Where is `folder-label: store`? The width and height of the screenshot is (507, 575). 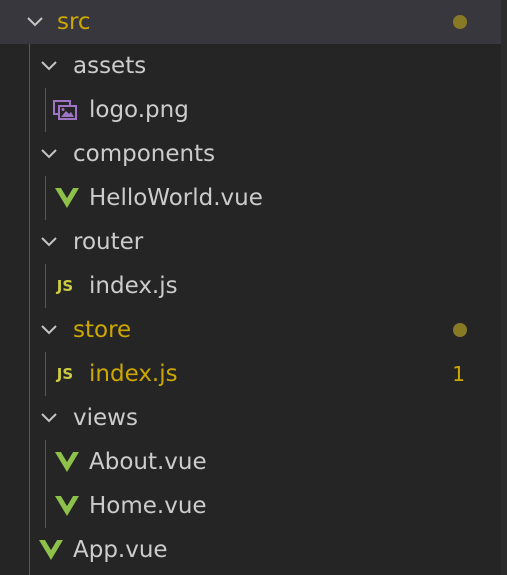 folder-label: store is located at coordinates (102, 330).